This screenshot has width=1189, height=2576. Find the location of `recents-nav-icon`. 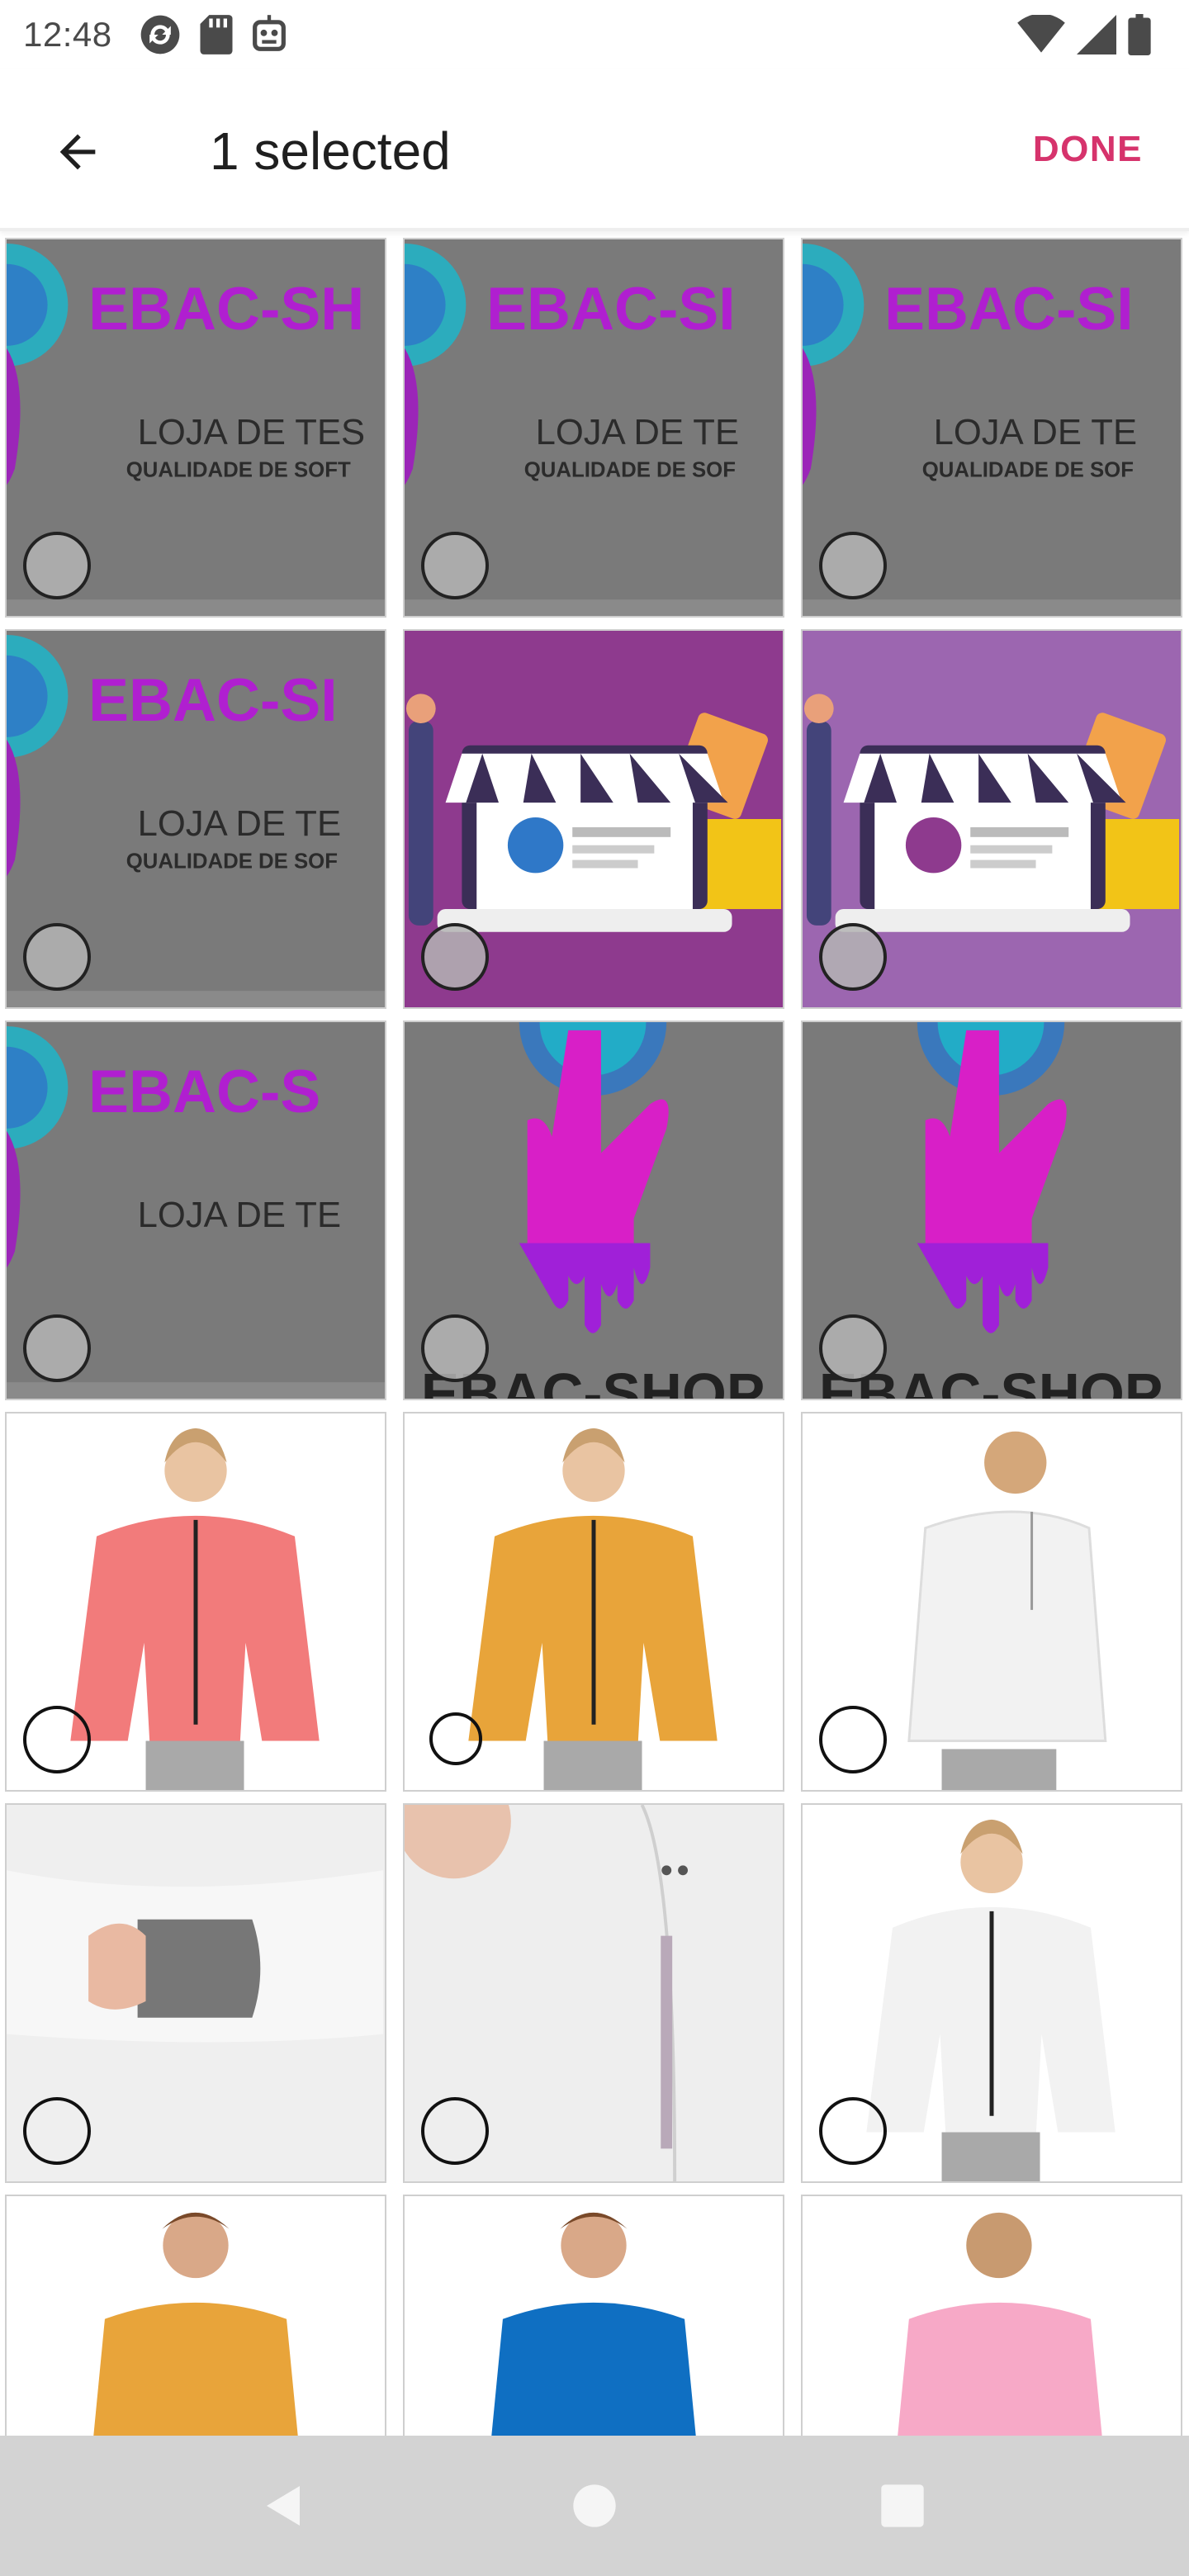

recents-nav-icon is located at coordinates (902, 2505).